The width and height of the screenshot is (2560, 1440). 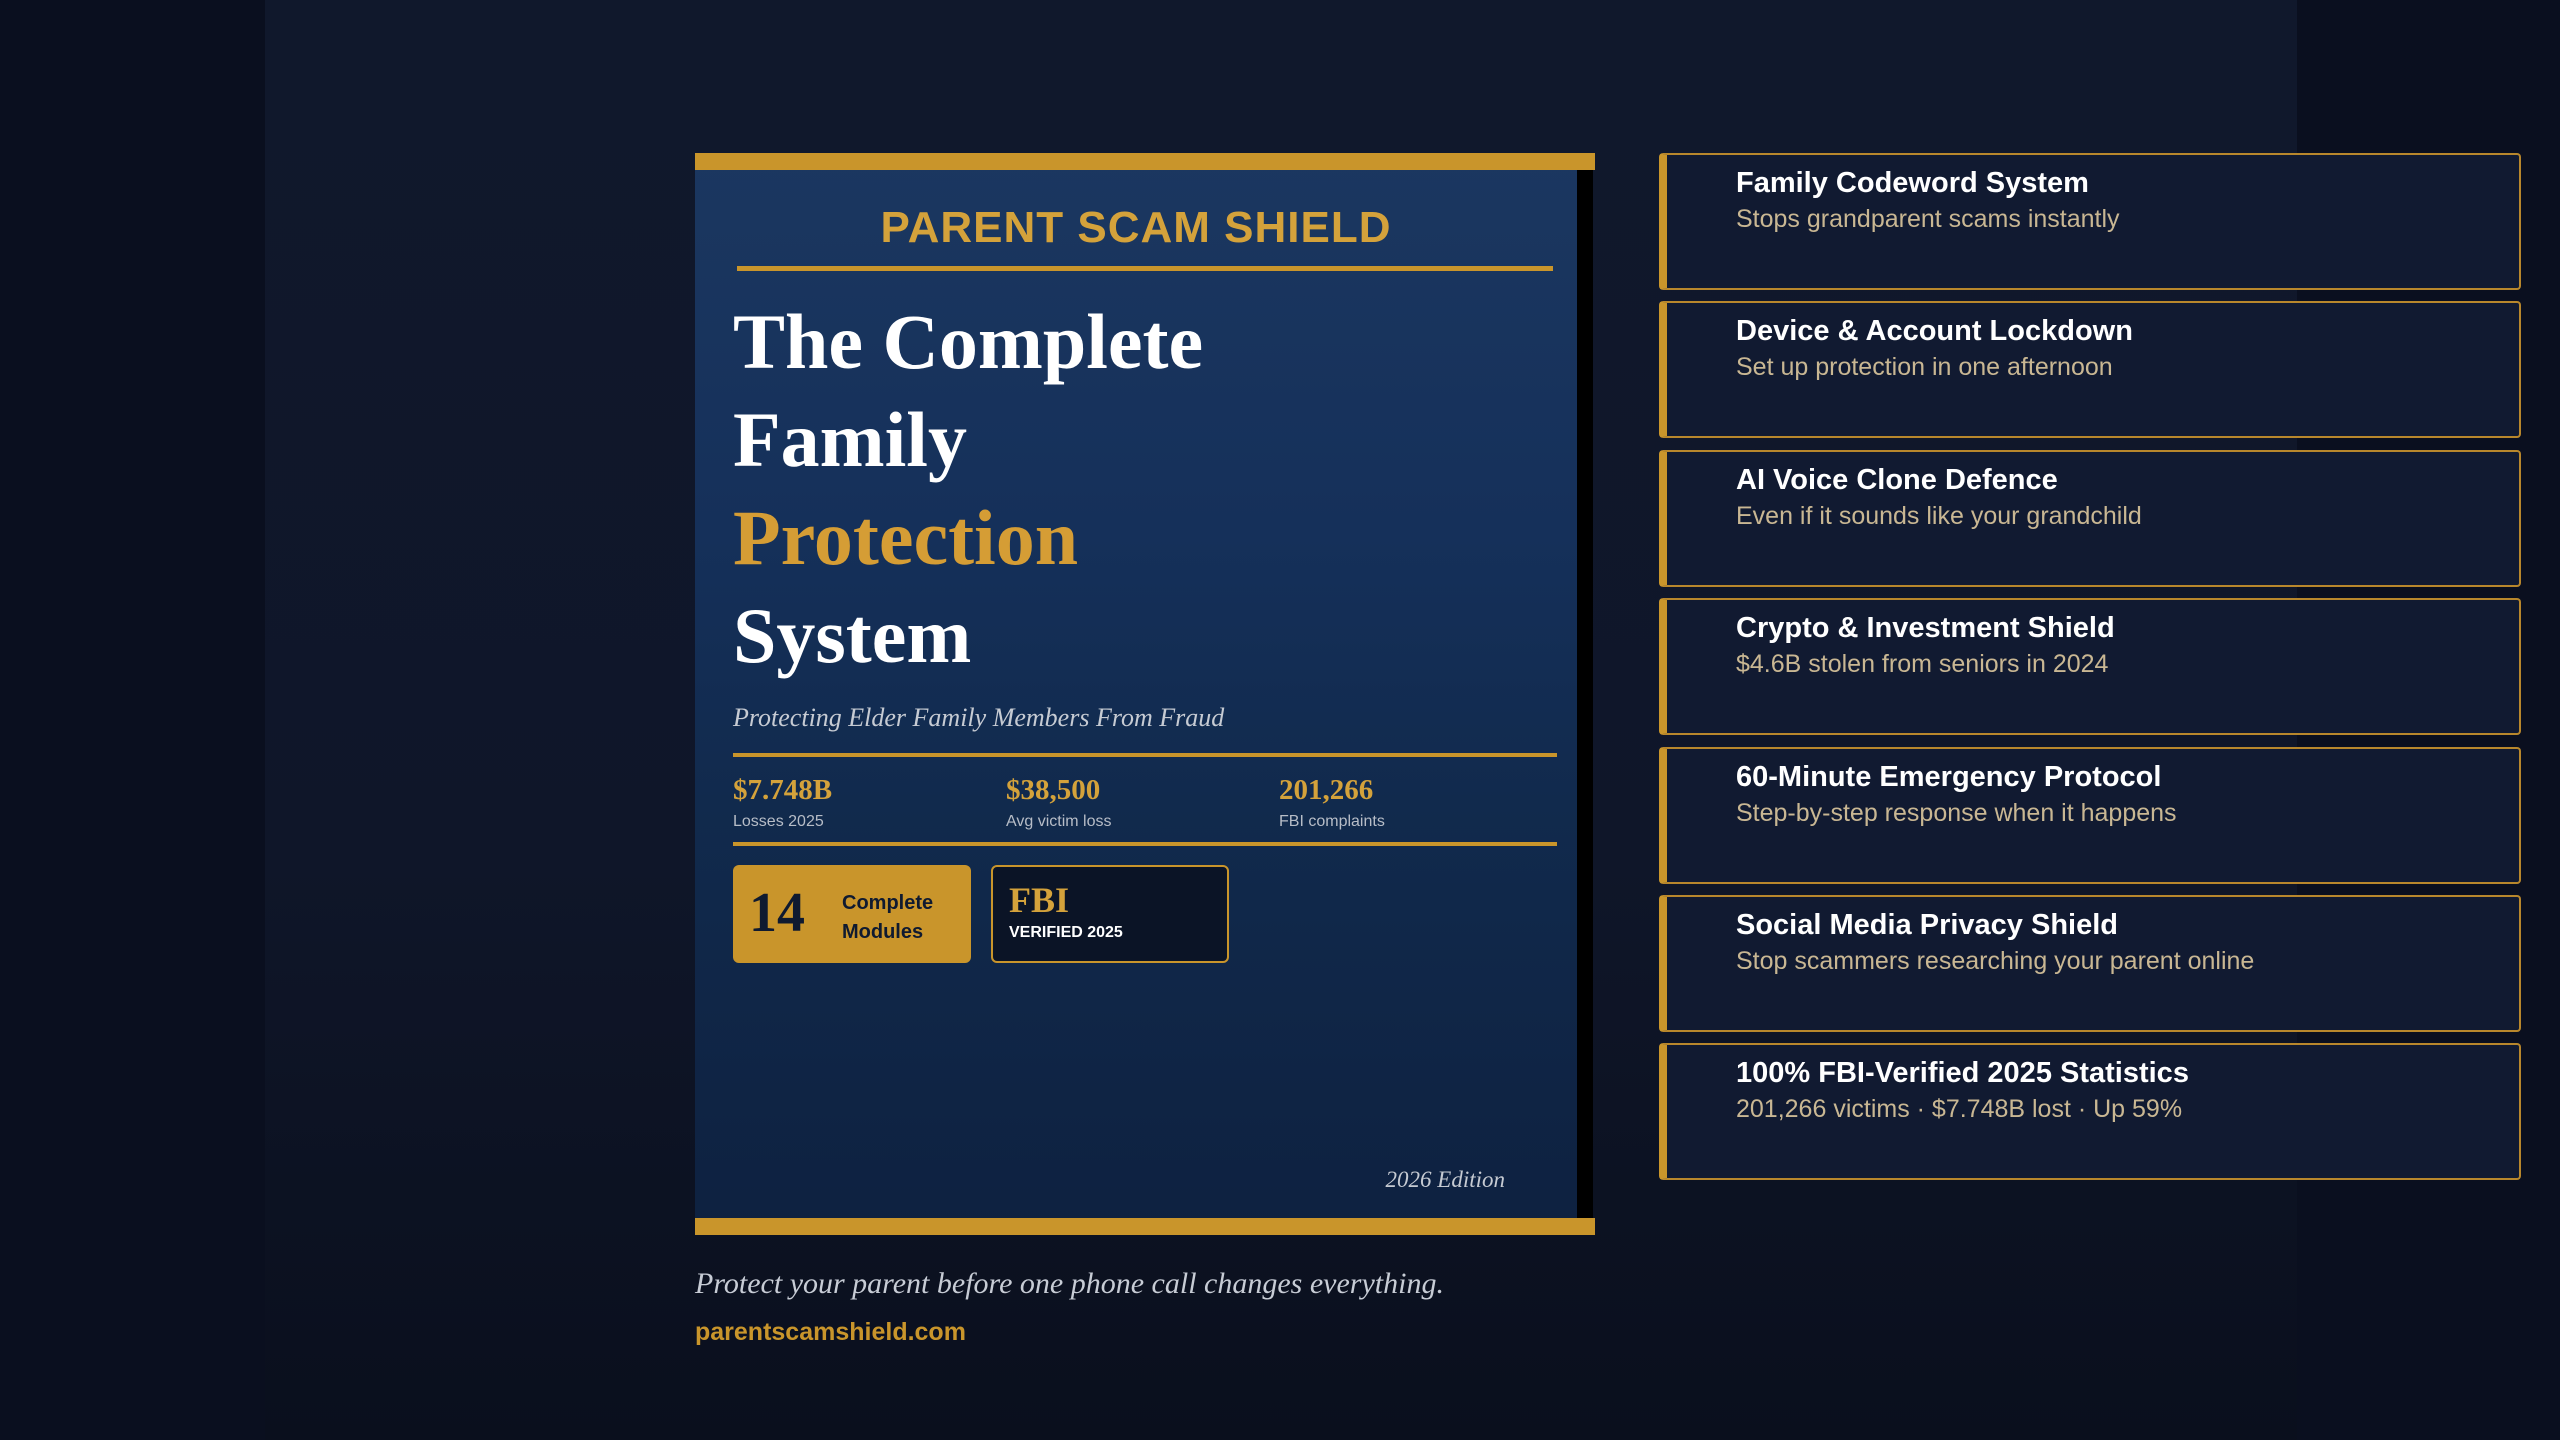 What do you see at coordinates (777, 913) in the screenshot?
I see `modules-count: 14` at bounding box center [777, 913].